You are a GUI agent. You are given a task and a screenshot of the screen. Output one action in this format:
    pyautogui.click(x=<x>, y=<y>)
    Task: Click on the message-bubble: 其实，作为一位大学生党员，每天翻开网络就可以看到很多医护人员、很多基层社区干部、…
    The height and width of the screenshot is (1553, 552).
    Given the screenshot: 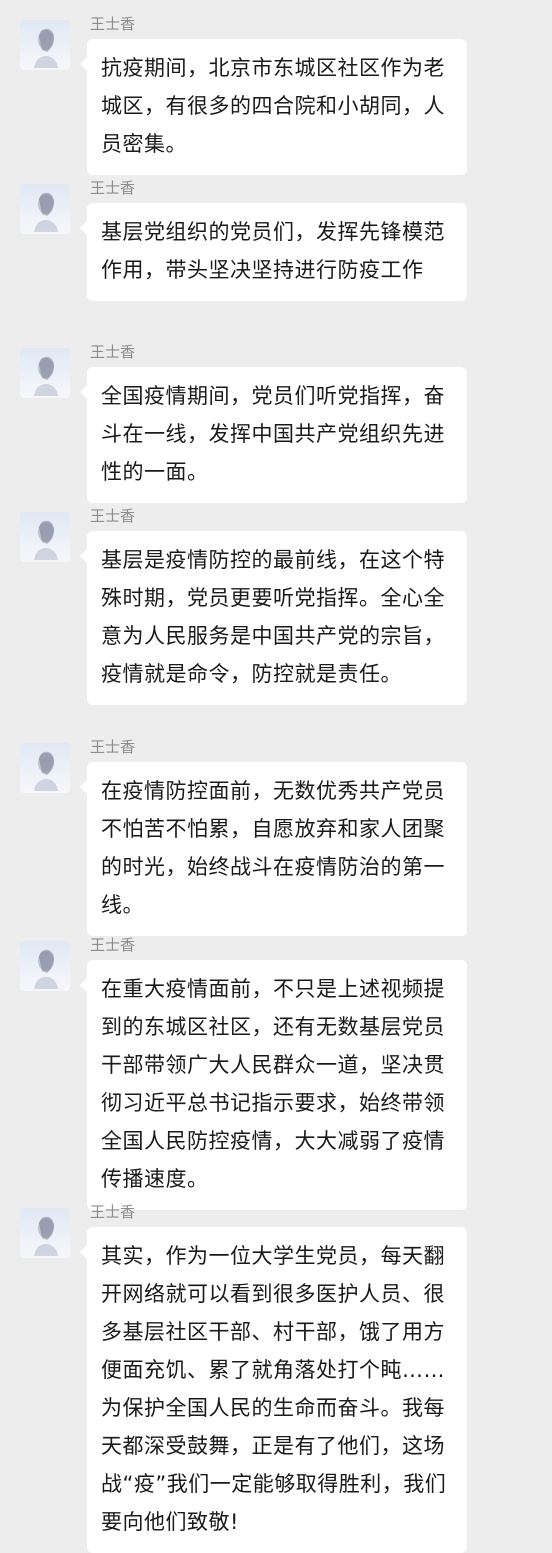 What is the action you would take?
    pyautogui.click(x=273, y=1390)
    